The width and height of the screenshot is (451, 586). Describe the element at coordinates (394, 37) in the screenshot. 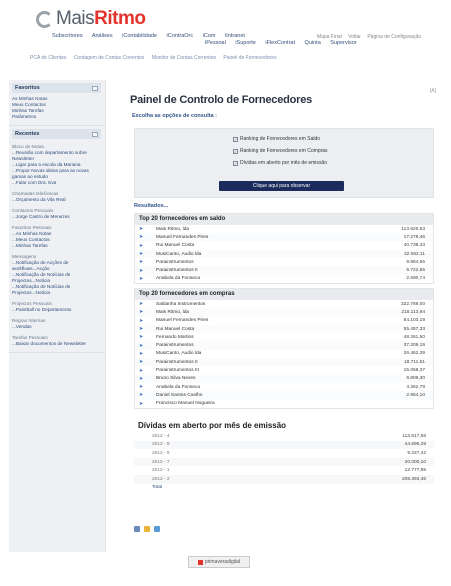

I see `top-link: Página de Configuração` at that location.